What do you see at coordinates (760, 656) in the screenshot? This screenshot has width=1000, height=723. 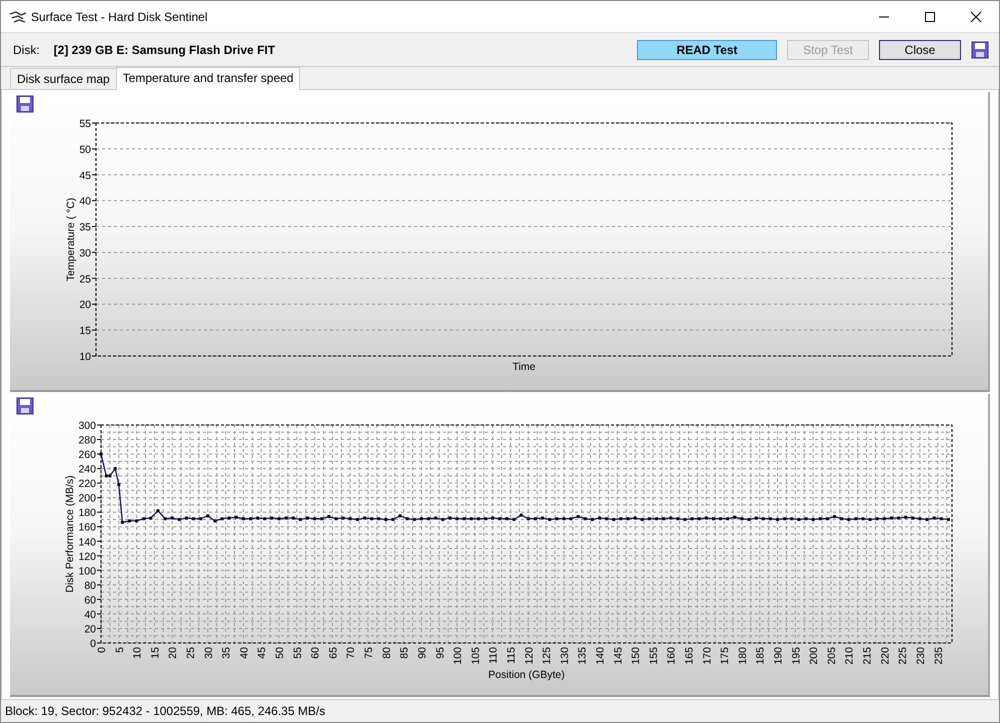 I see `x-tick-label: 185` at bounding box center [760, 656].